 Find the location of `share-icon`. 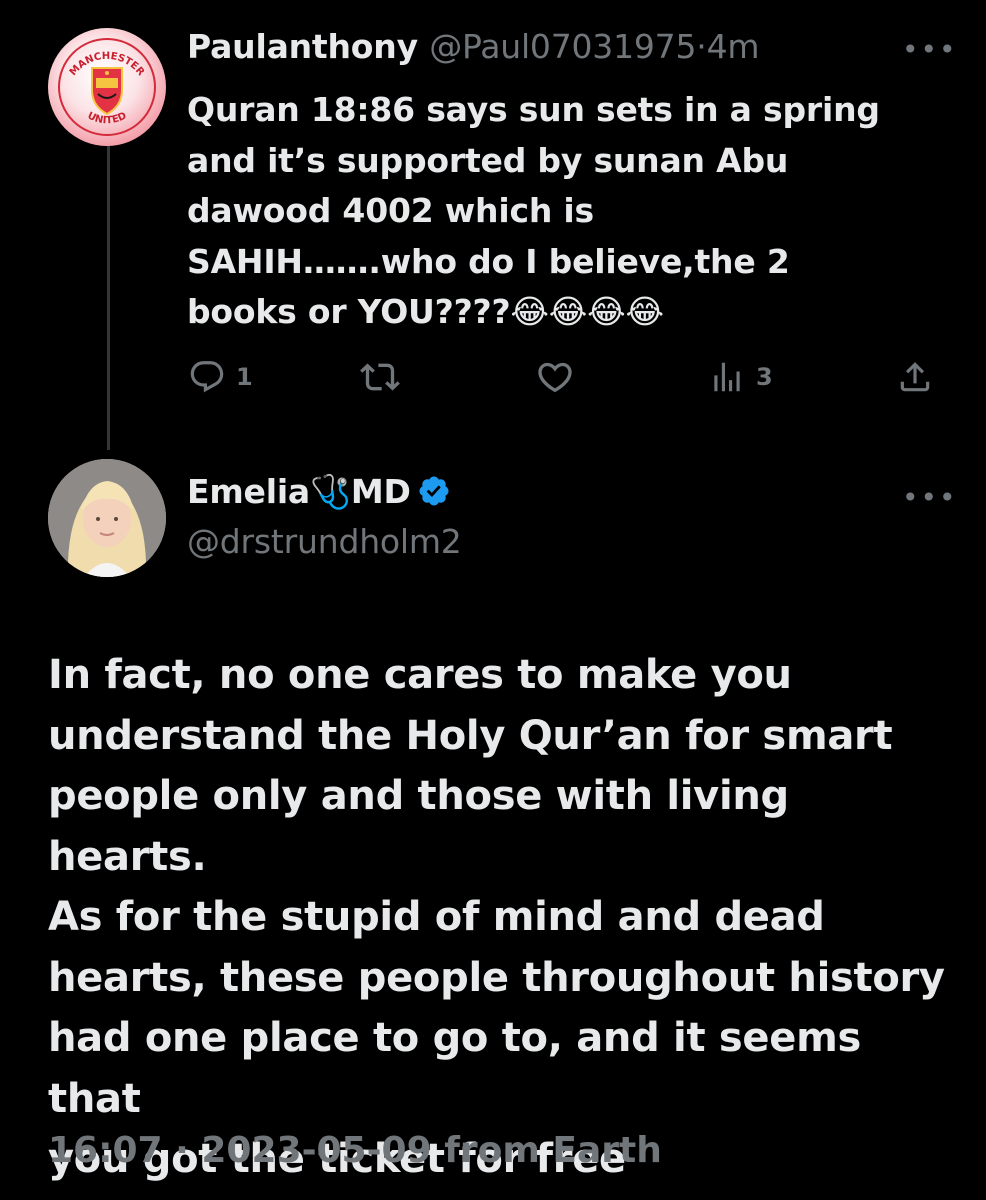

share-icon is located at coordinates (915, 377).